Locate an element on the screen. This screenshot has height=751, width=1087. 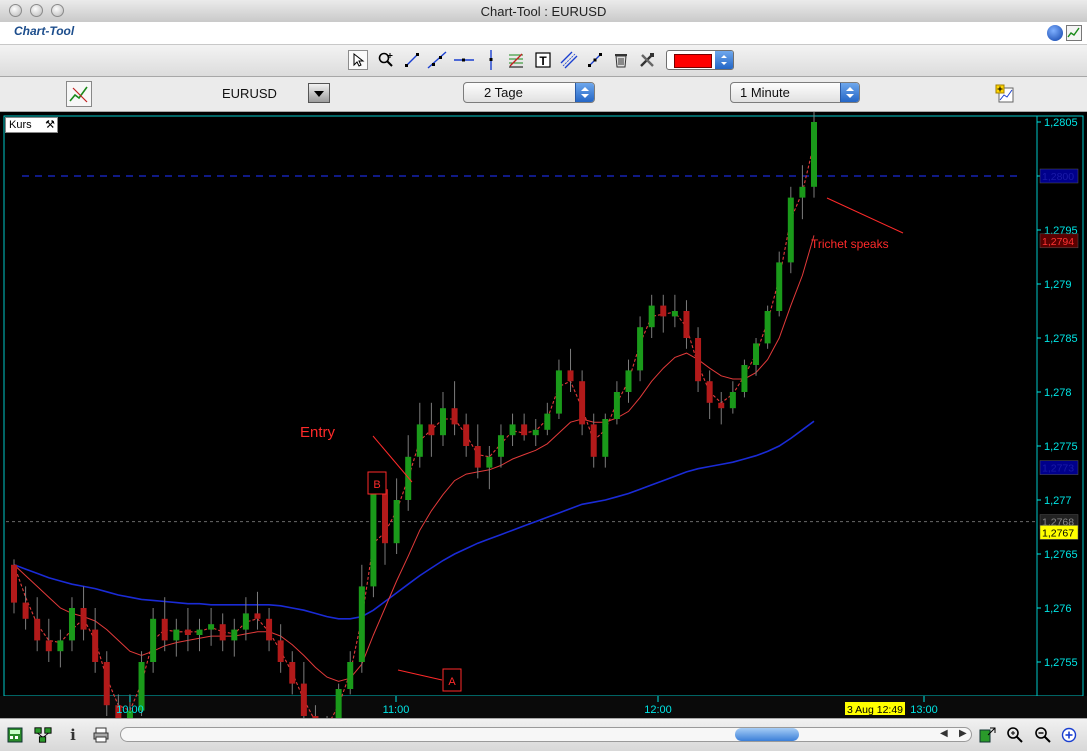
symbol-label: EURUSD is located at coordinates (249, 93).